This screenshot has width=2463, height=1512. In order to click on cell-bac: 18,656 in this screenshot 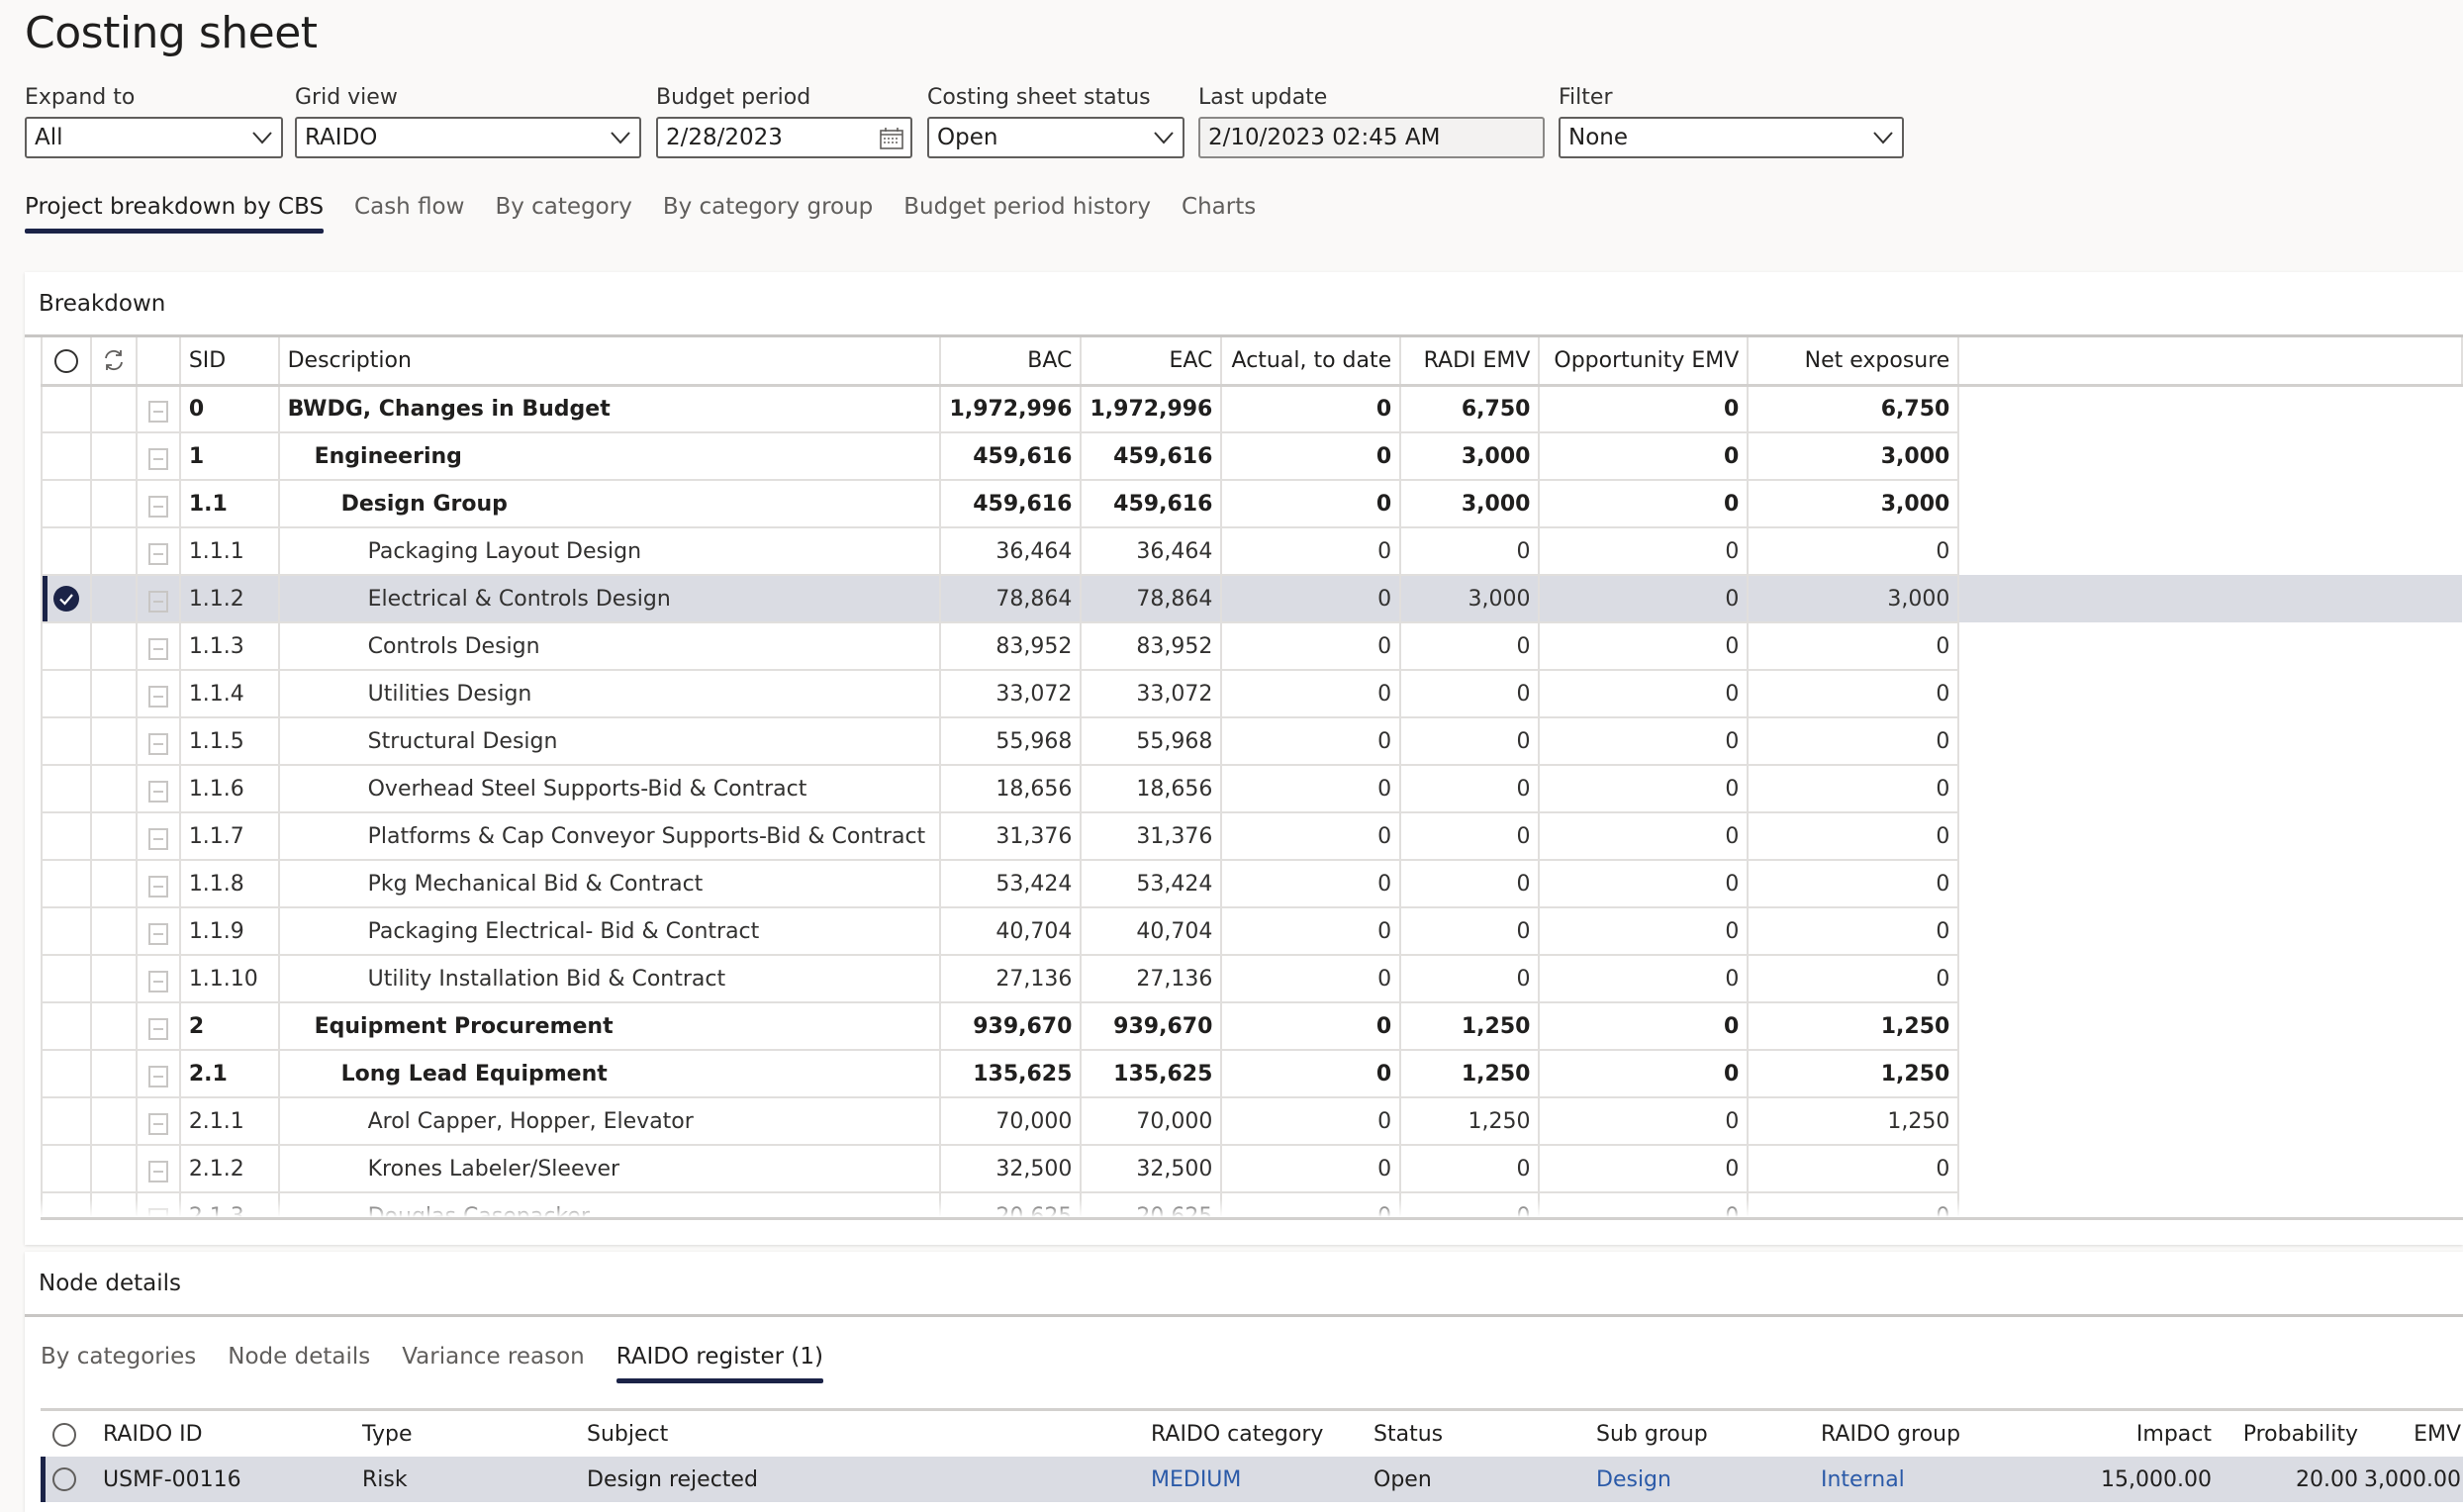, I will do `click(1011, 789)`.